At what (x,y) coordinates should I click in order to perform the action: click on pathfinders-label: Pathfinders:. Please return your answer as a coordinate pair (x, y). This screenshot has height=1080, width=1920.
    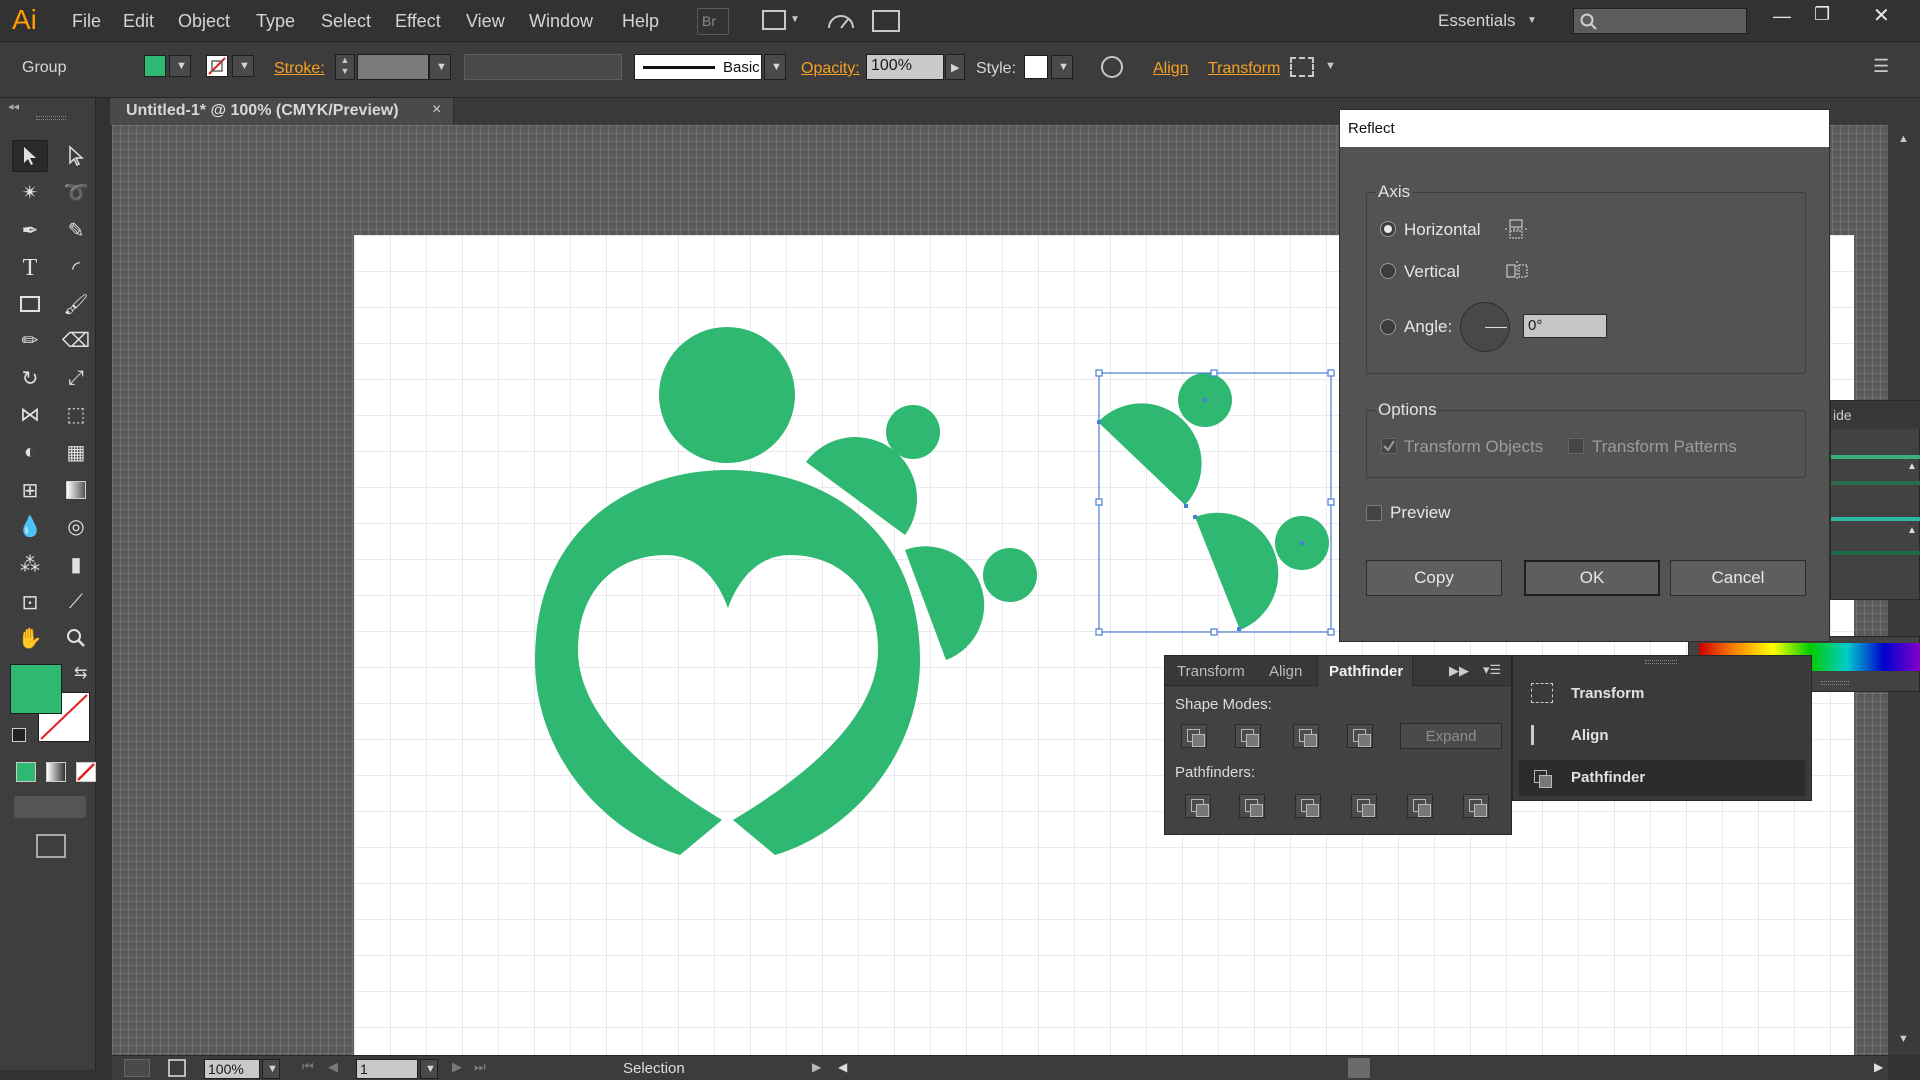
    Looking at the image, I should click on (1215, 772).